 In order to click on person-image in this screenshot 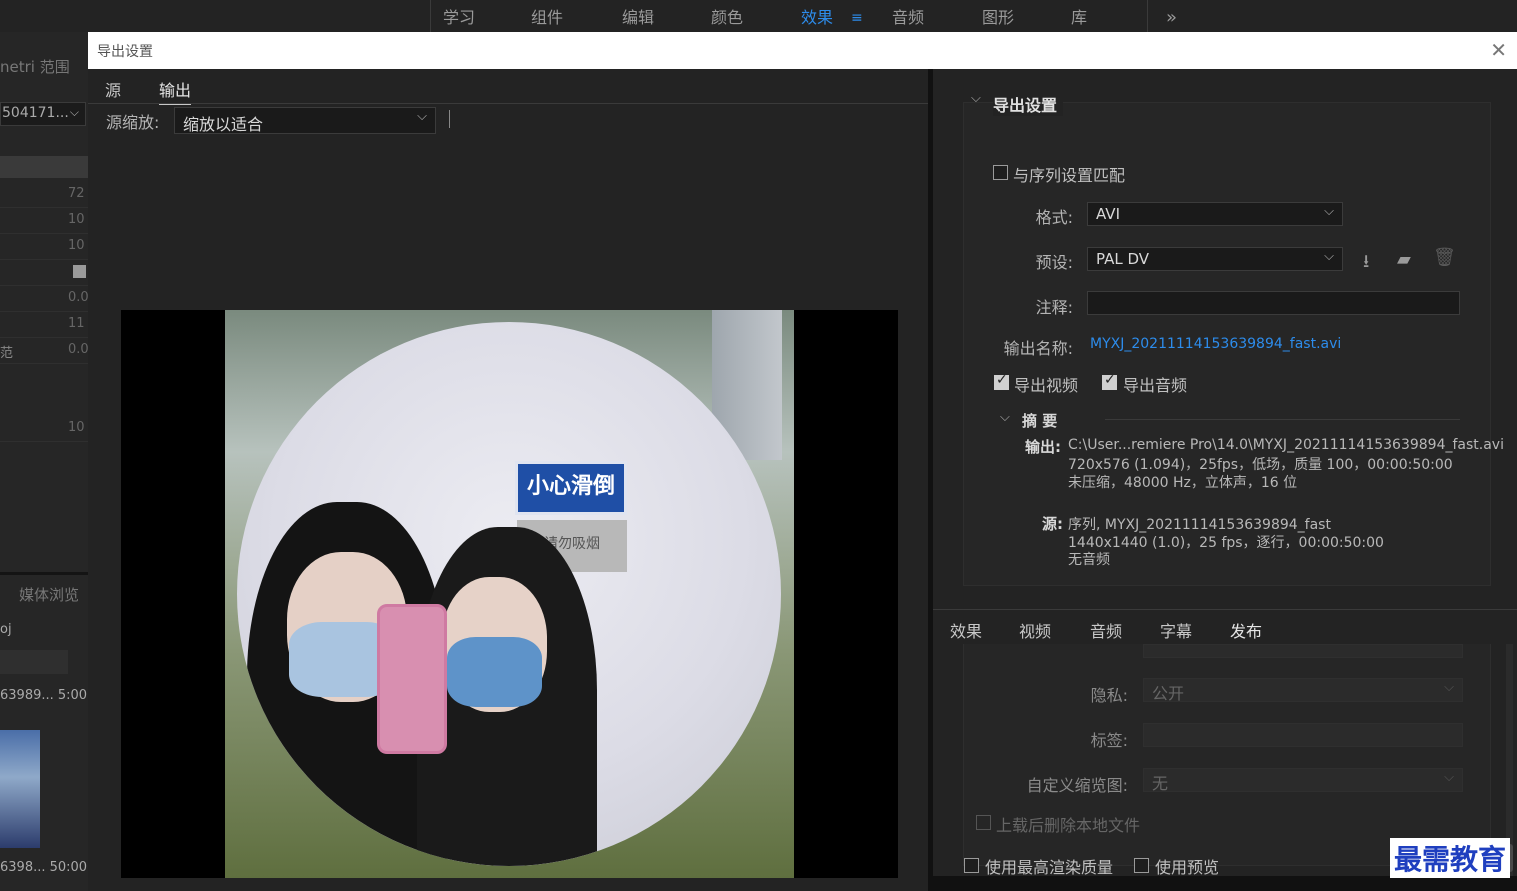, I will do `click(494, 672)`.